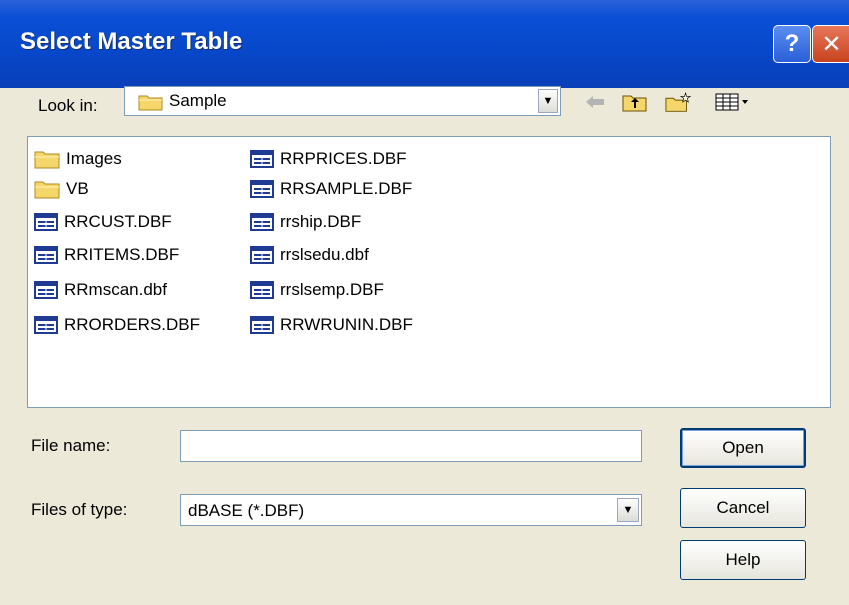 Image resolution: width=849 pixels, height=605 pixels. What do you see at coordinates (131, 41) in the screenshot?
I see `window-title: Select Master Table` at bounding box center [131, 41].